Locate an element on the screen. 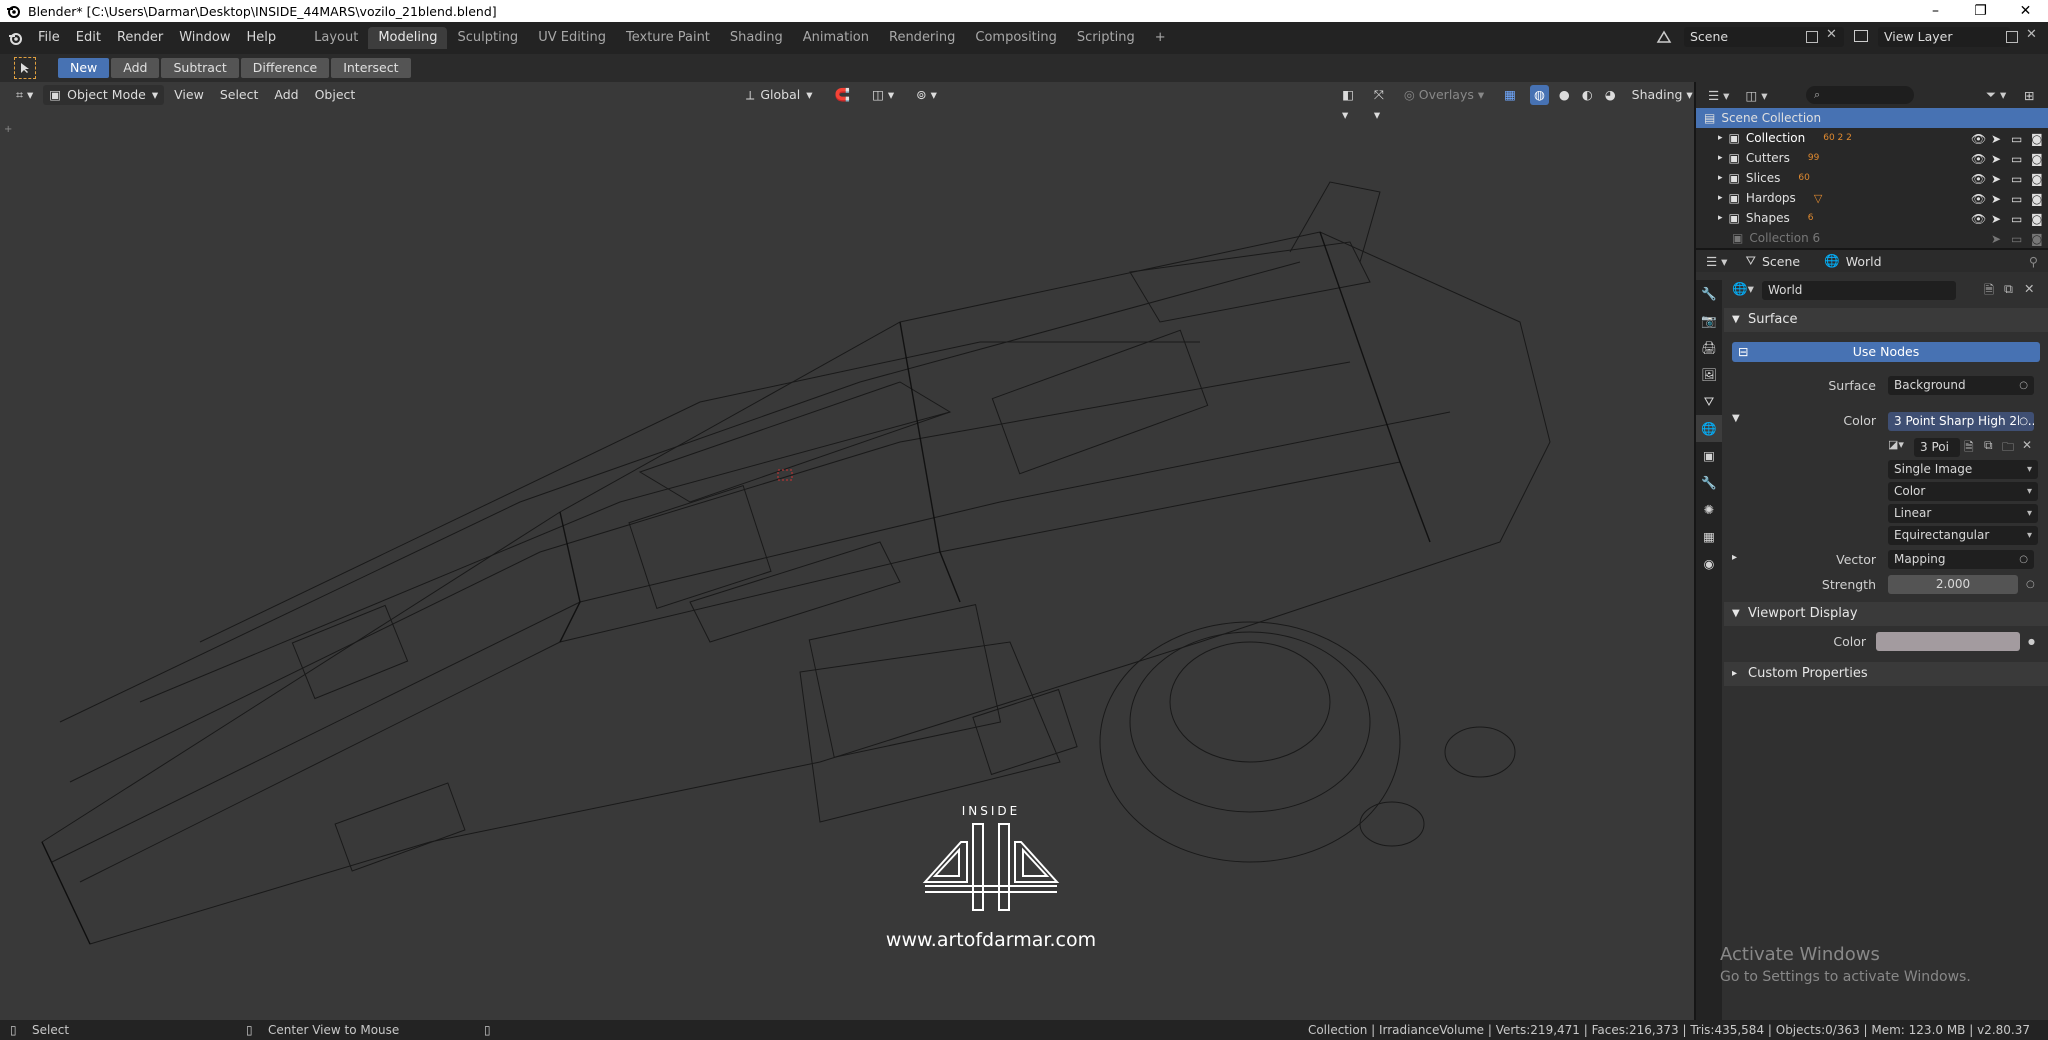 The width and height of the screenshot is (2048, 1040). tab-rendering: Rendering is located at coordinates (922, 38).